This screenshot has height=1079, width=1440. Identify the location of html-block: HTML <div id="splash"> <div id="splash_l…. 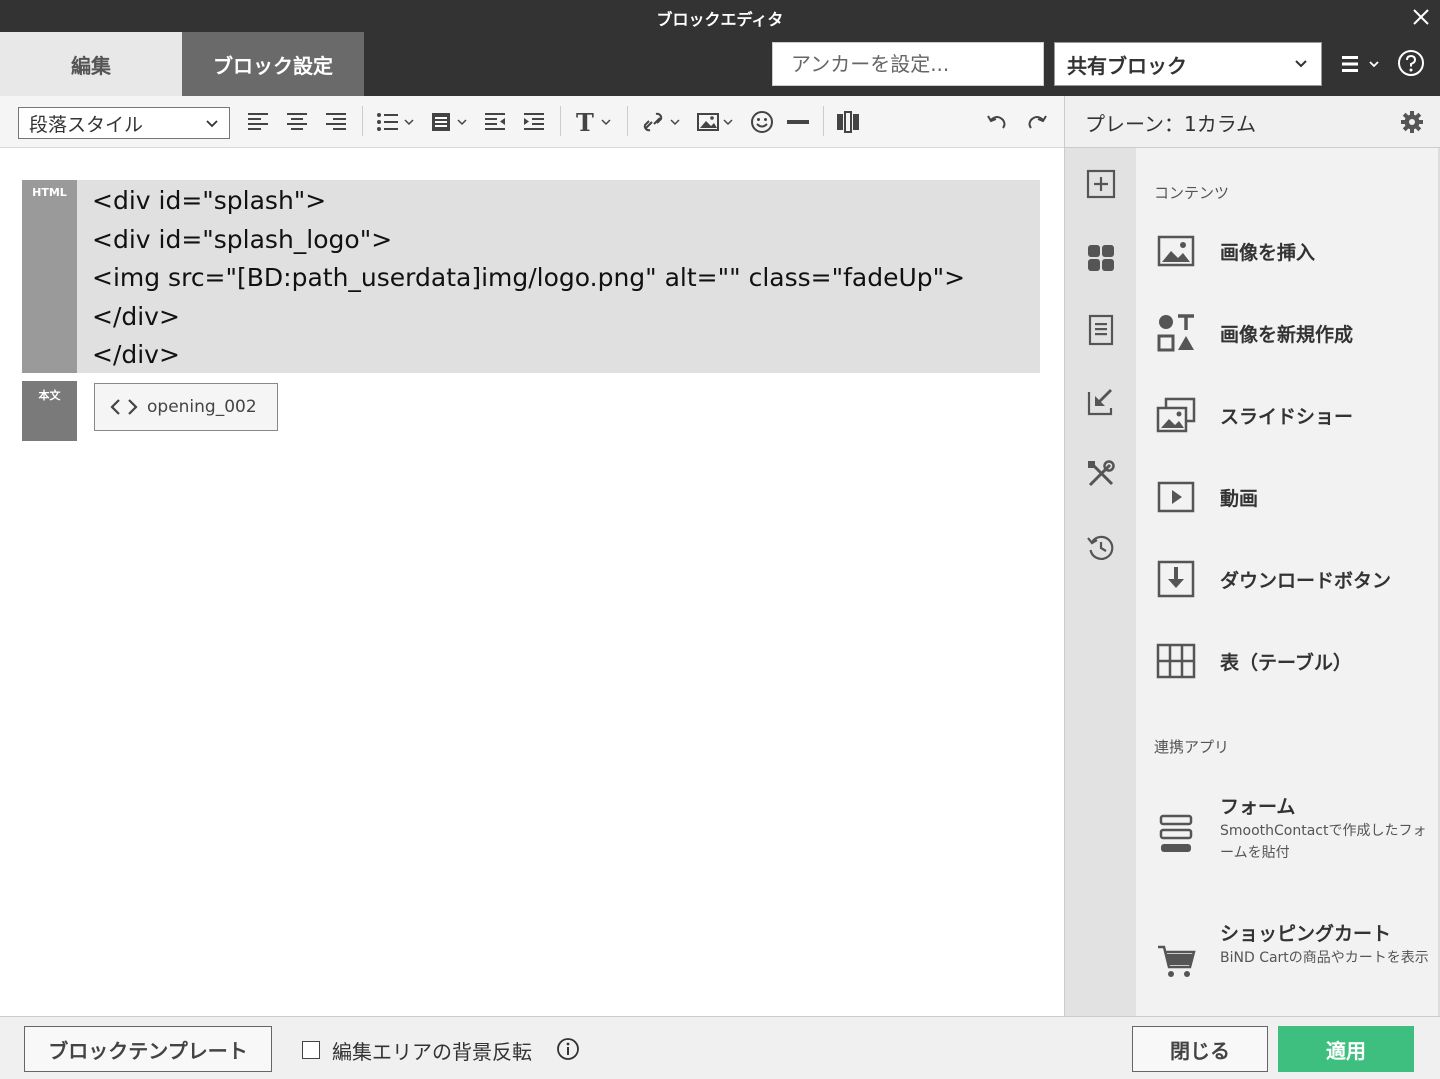
(531, 276).